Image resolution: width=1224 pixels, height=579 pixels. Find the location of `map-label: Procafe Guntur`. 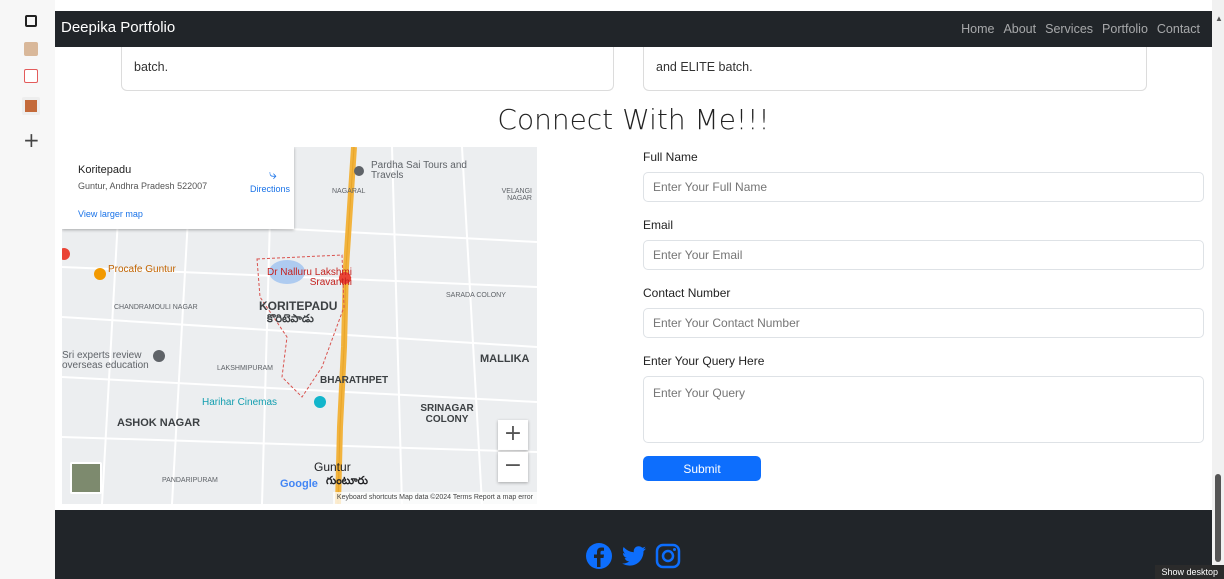

map-label: Procafe Guntur is located at coordinates (142, 269).